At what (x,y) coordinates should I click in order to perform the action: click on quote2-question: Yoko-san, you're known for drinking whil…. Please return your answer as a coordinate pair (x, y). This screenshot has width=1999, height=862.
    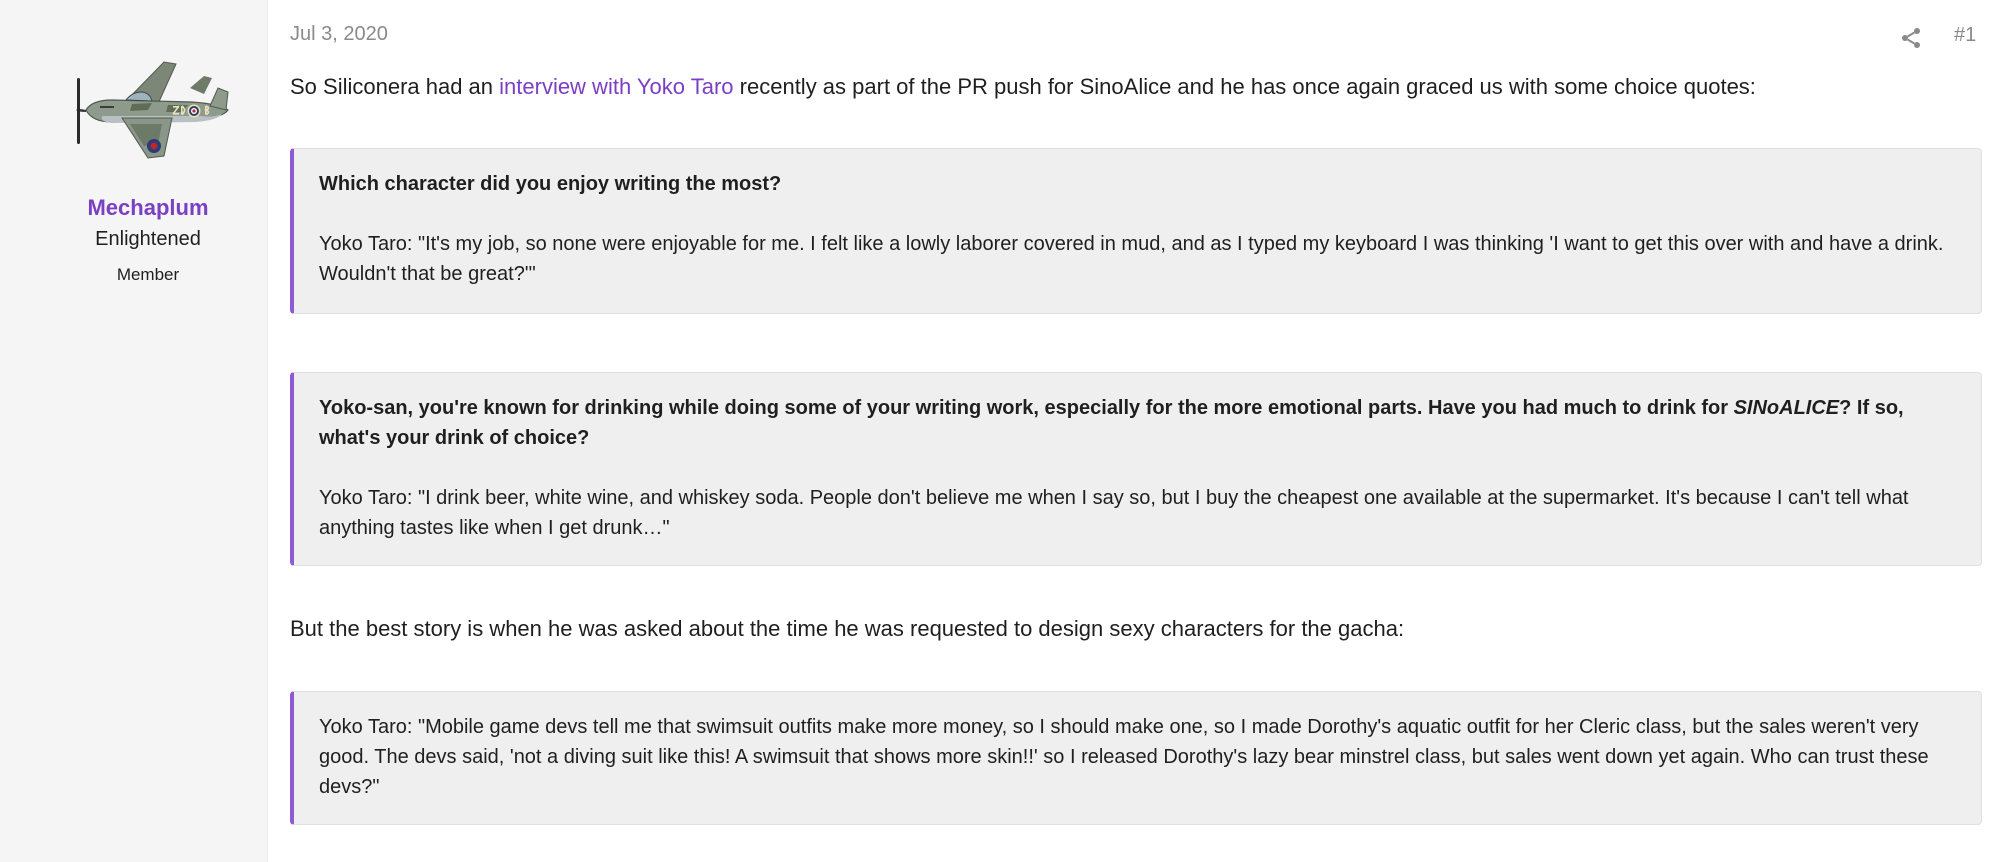
    Looking at the image, I should click on (1138, 423).